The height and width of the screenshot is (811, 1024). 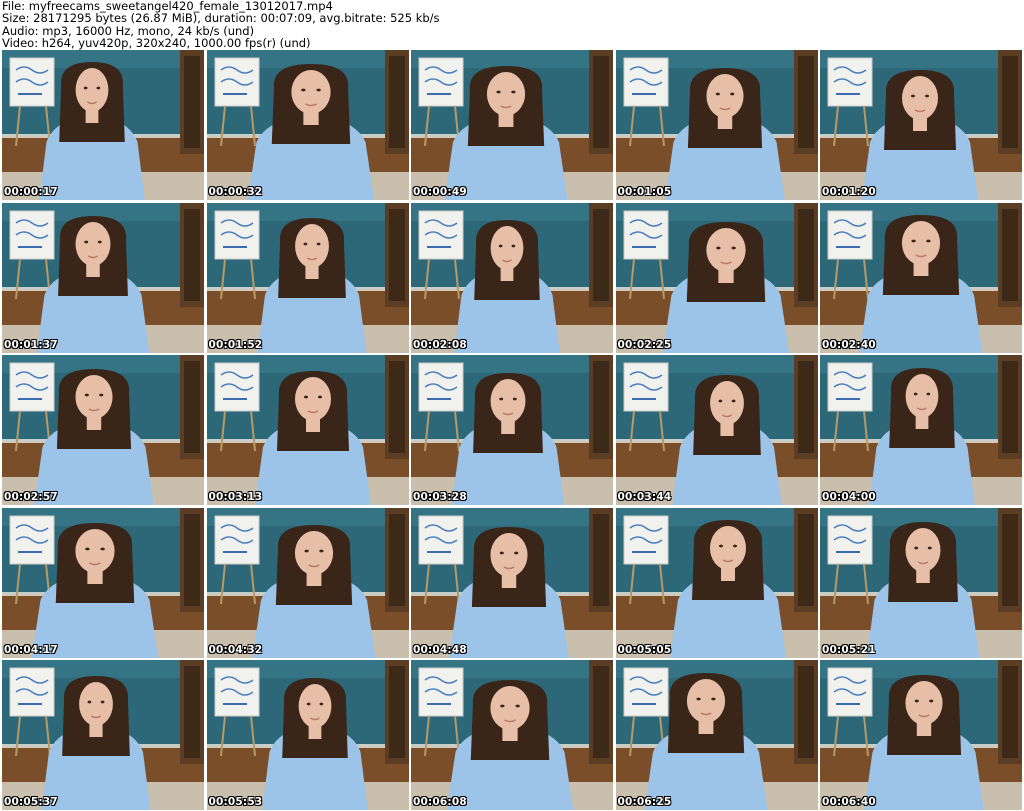 I want to click on frame-timestamp: 00:05:53, so click(x=235, y=802).